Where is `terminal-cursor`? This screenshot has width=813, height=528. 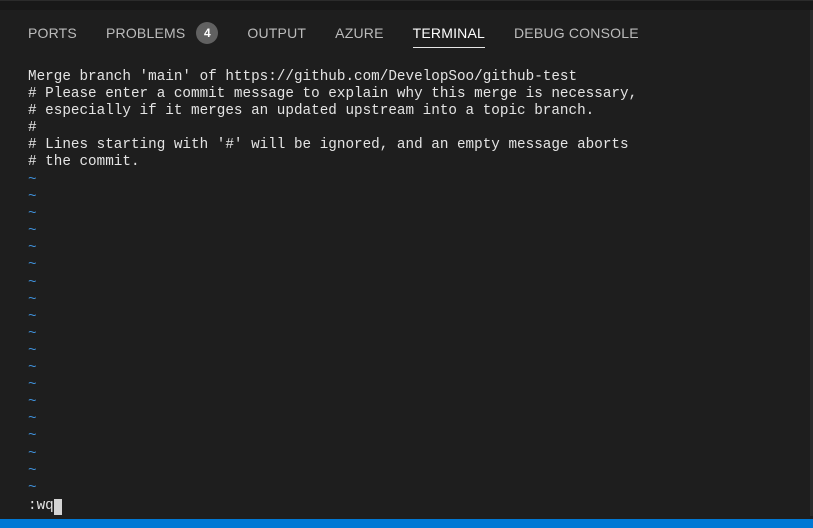
terminal-cursor is located at coordinates (57, 506).